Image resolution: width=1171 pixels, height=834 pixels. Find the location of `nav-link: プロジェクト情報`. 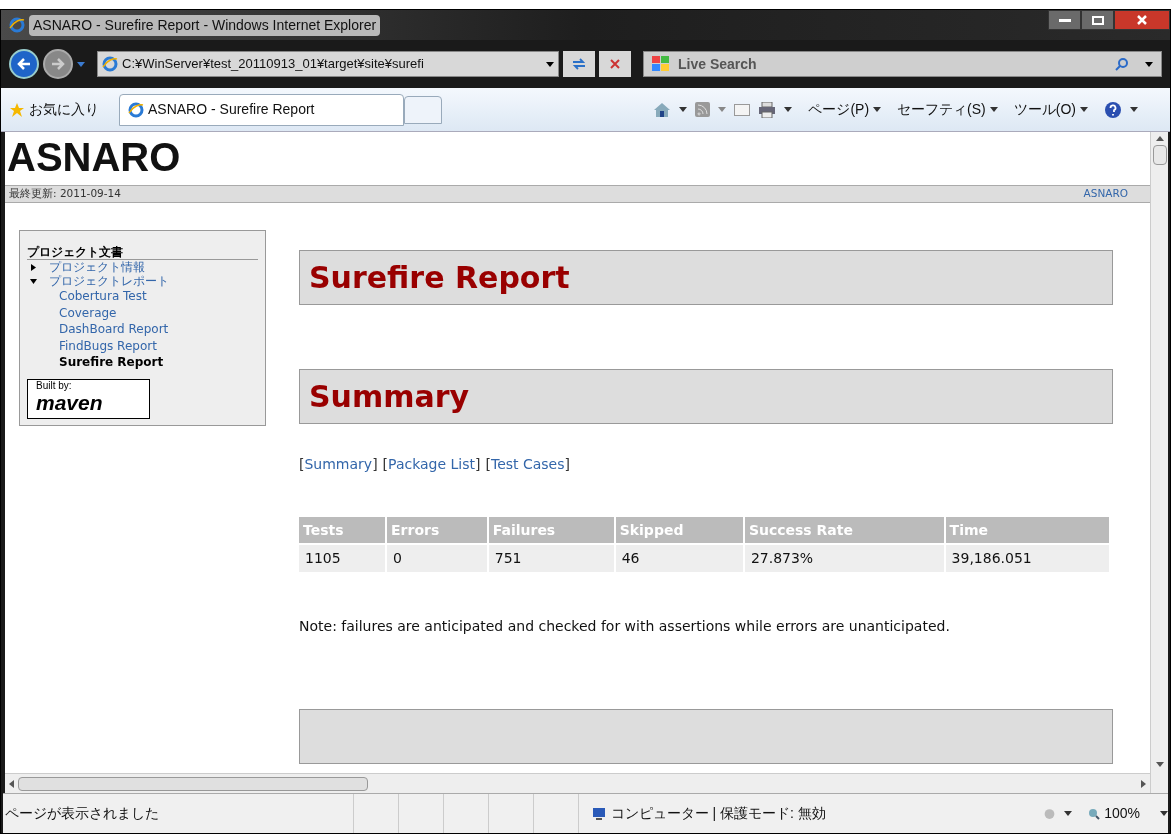

nav-link: プロジェクト情報 is located at coordinates (97, 267).